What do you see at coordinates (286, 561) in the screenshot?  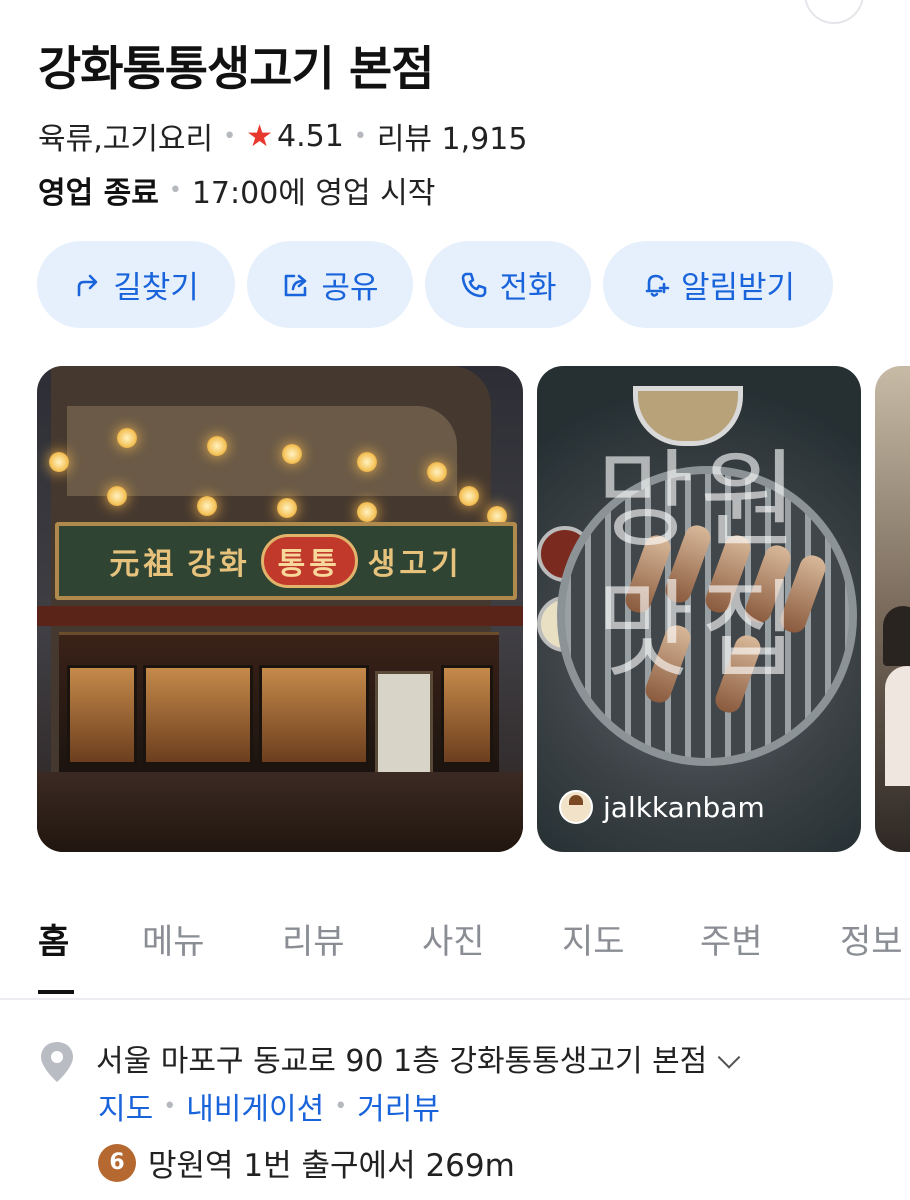 I see `restaurant-sign: 元祖 강화 통통 생고기` at bounding box center [286, 561].